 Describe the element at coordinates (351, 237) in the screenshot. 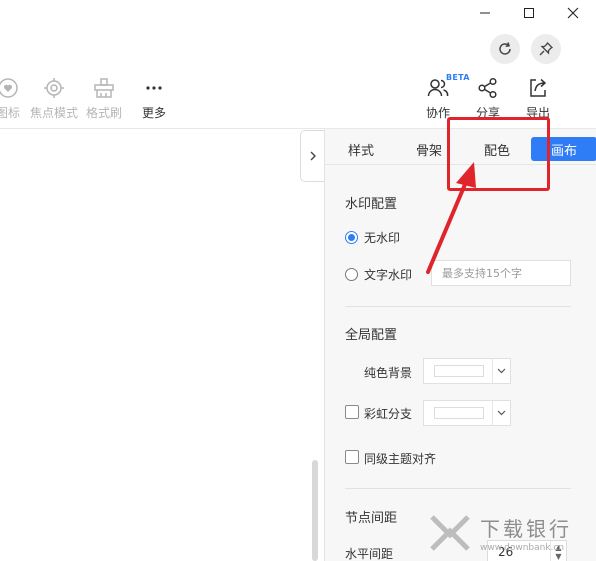

I see `radio-checked` at that location.